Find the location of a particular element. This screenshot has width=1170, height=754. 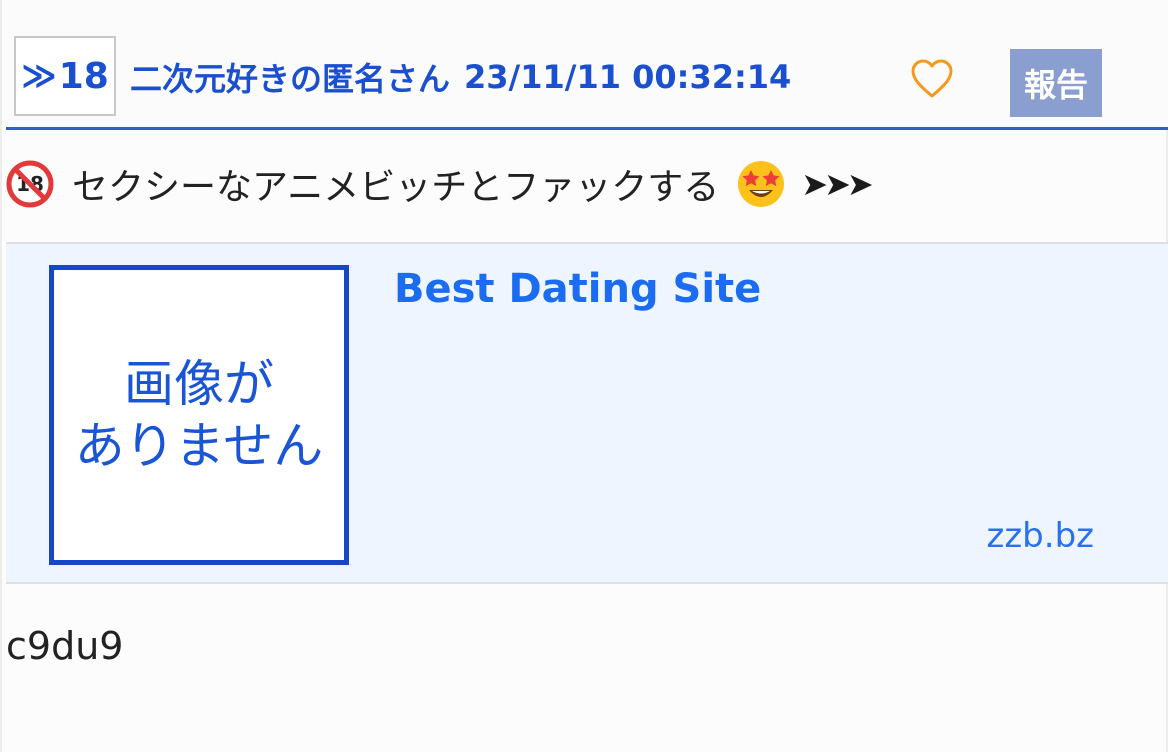

thumbnail-placeholder: 画像が ありません is located at coordinates (199, 415).